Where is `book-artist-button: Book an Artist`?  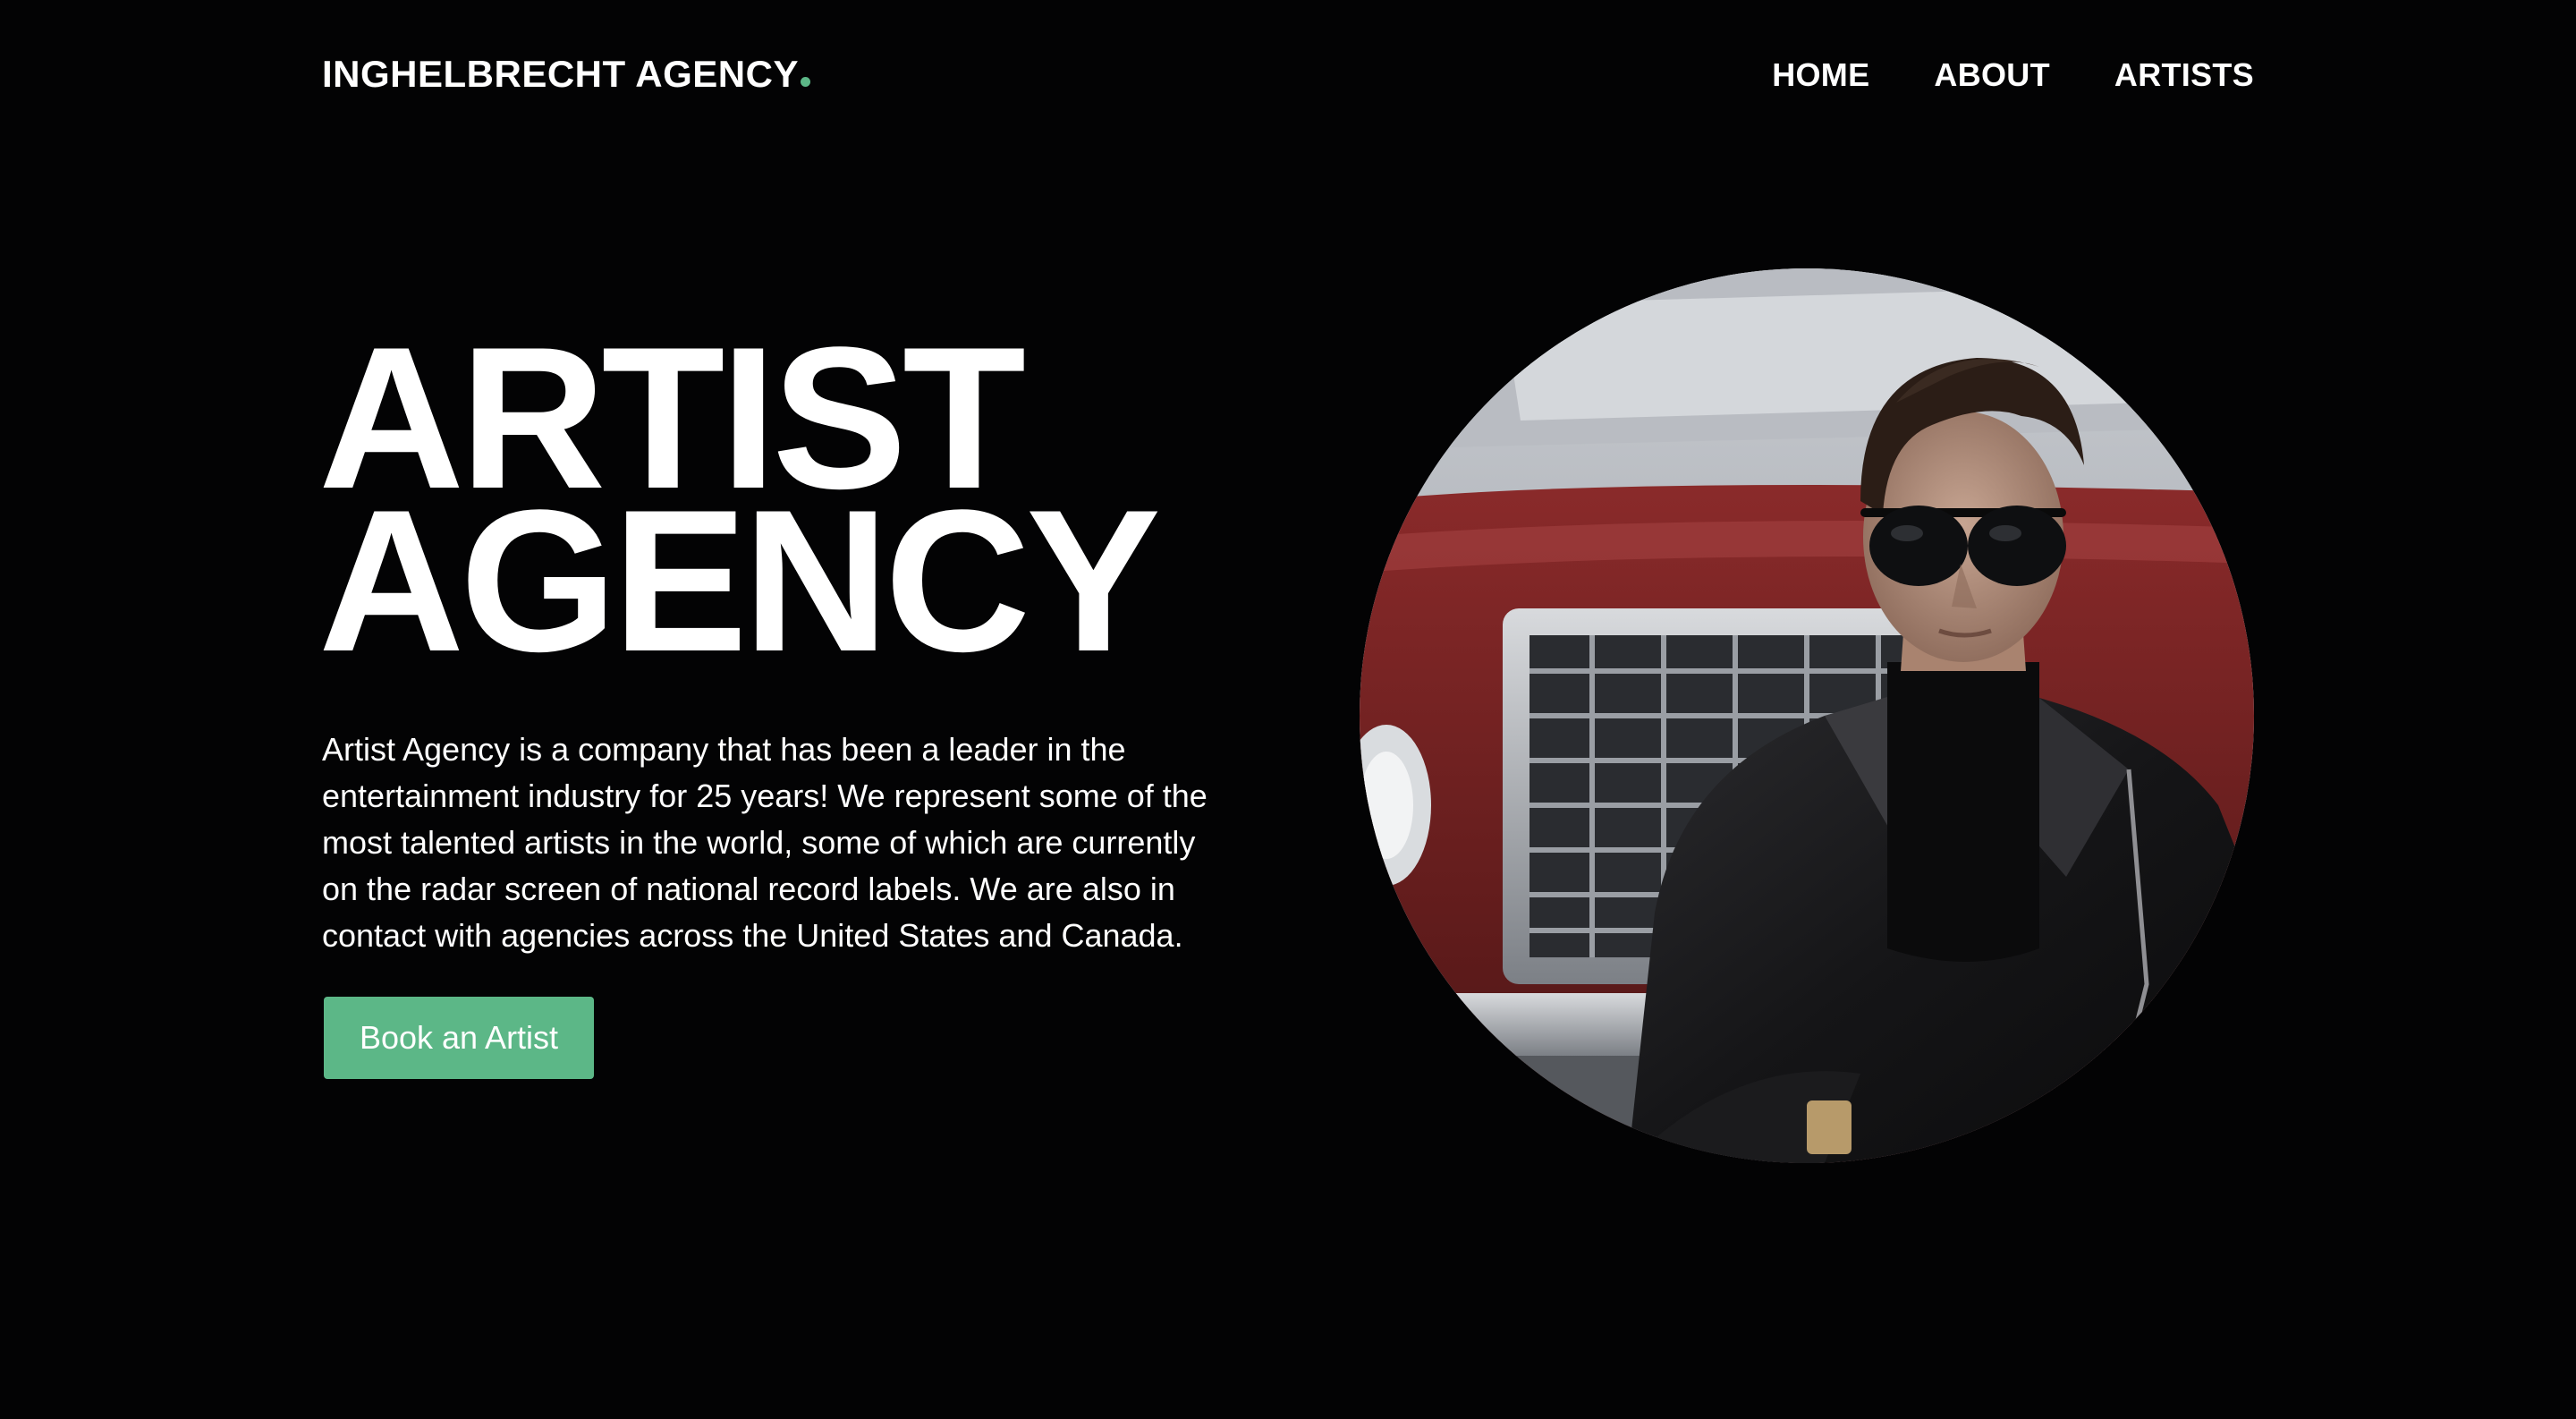 book-artist-button: Book an Artist is located at coordinates (459, 1038).